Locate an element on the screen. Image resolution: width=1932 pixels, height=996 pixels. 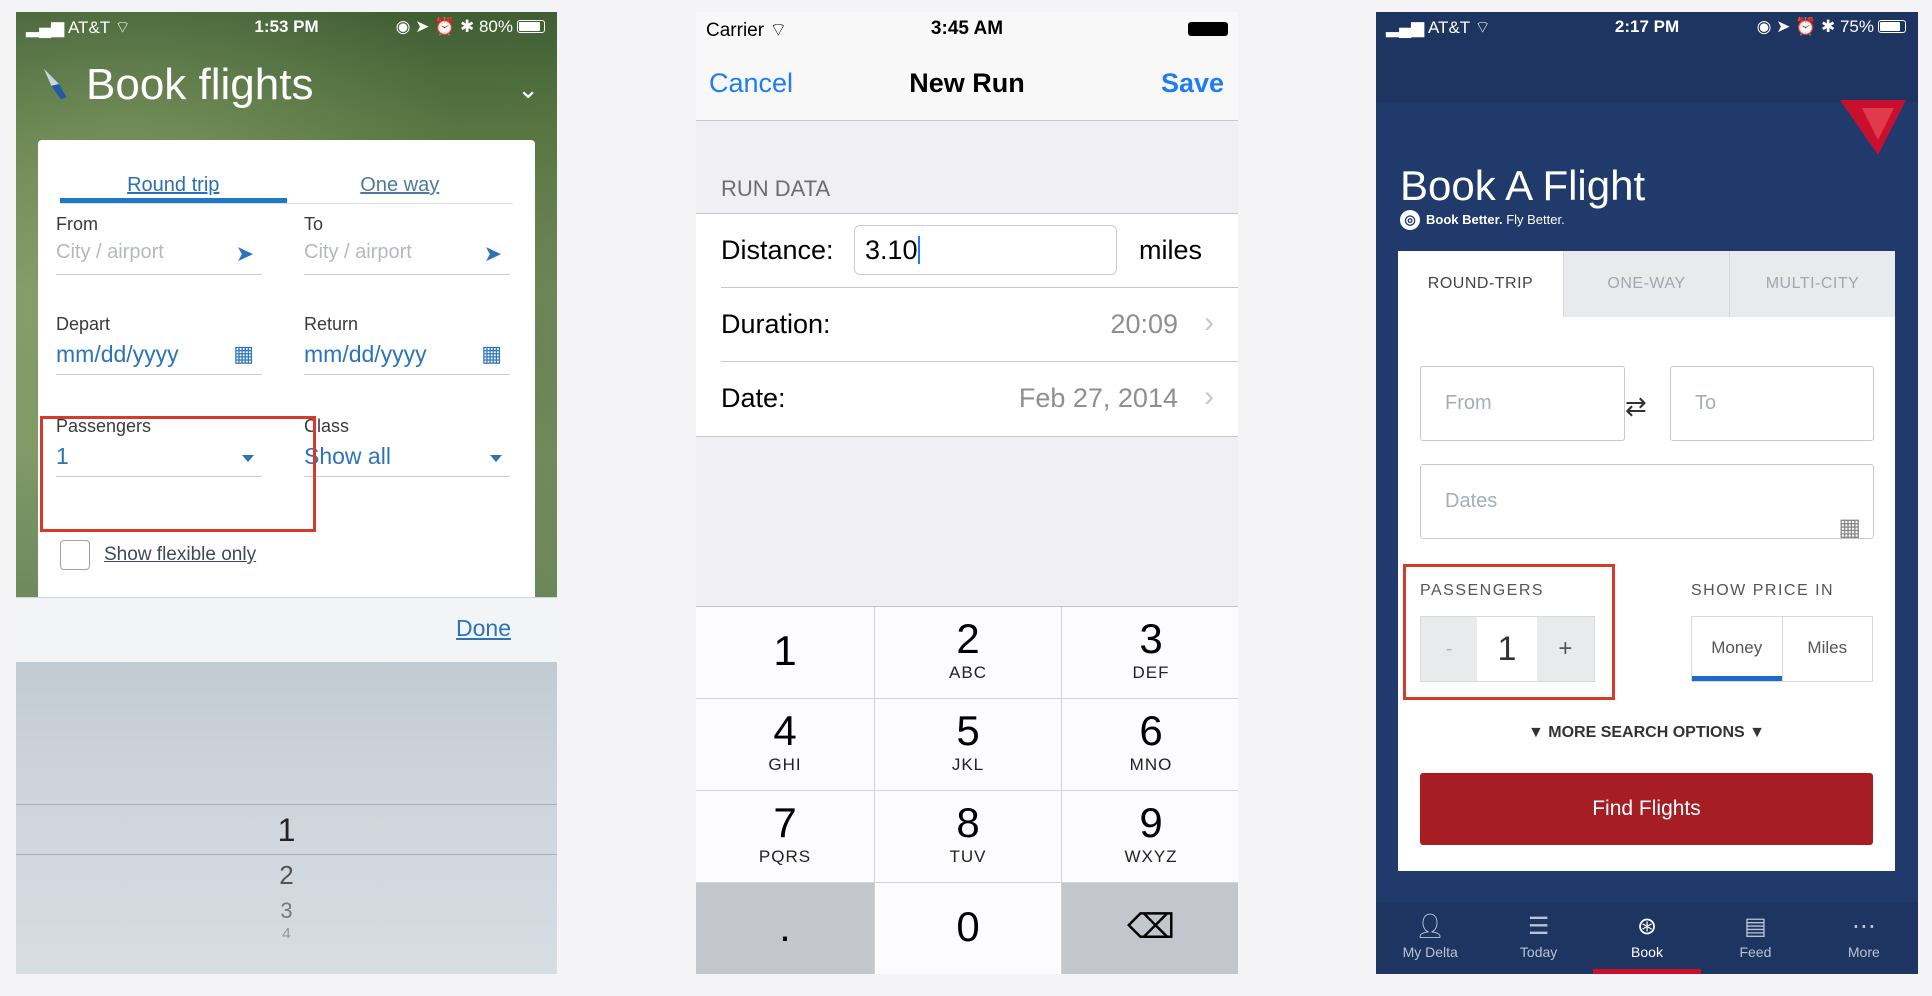
backspace-key: ⌫ is located at coordinates (1150, 928).